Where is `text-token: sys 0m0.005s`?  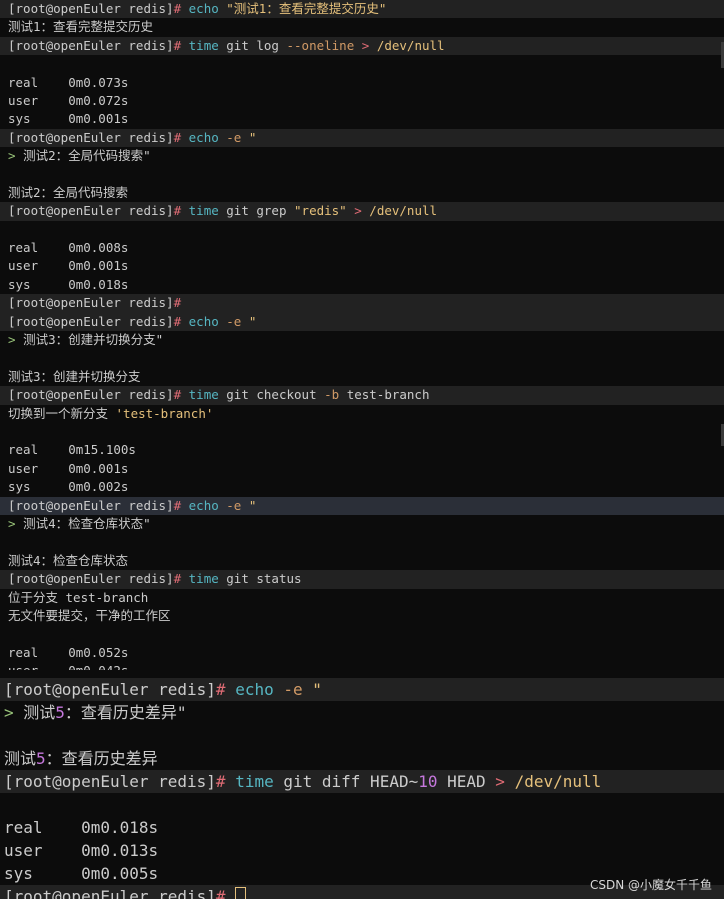 text-token: sys 0m0.005s is located at coordinates (81, 873).